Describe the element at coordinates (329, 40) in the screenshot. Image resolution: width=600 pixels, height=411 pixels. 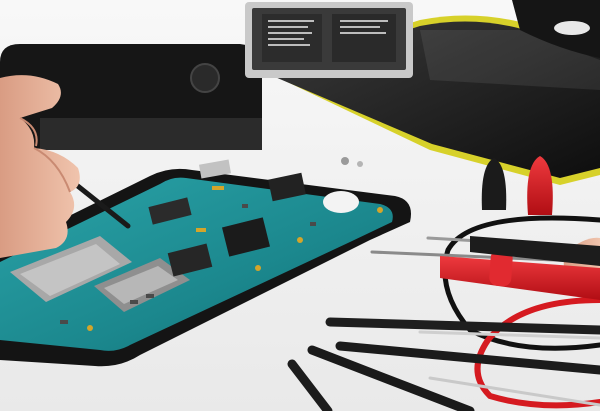
I see `battery` at that location.